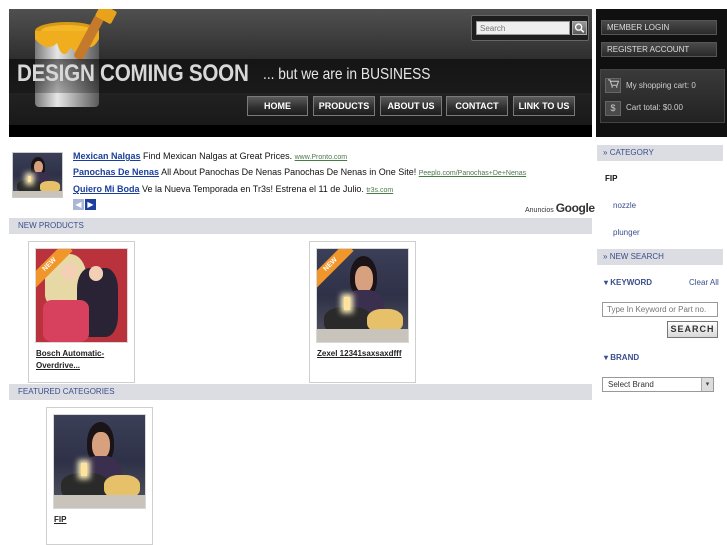 The width and height of the screenshot is (727, 545). I want to click on ad-title-link: Mexican Nalgas, so click(107, 156).